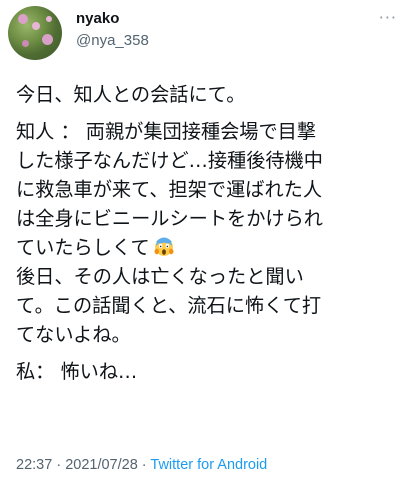  What do you see at coordinates (169, 305) in the screenshot?
I see `tweet-line: て。この話聞くと、流石に怖くて打` at bounding box center [169, 305].